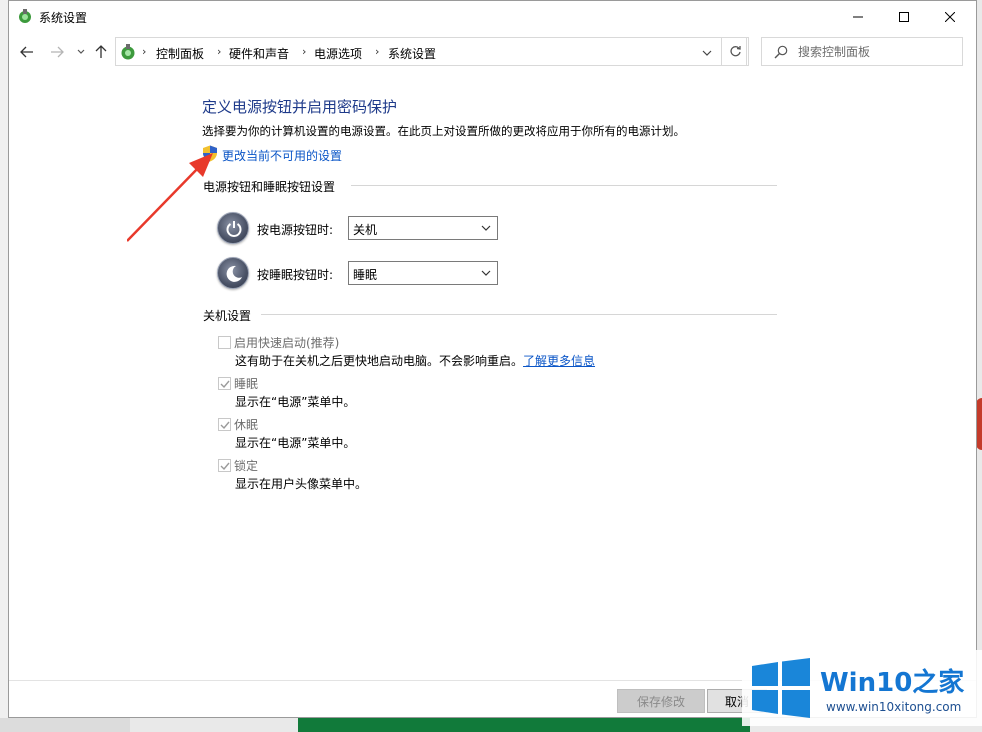 This screenshot has width=982, height=732. Describe the element at coordinates (287, 343) in the screenshot. I see `fast-startup-label: 启用快速启动(推荐)` at that location.